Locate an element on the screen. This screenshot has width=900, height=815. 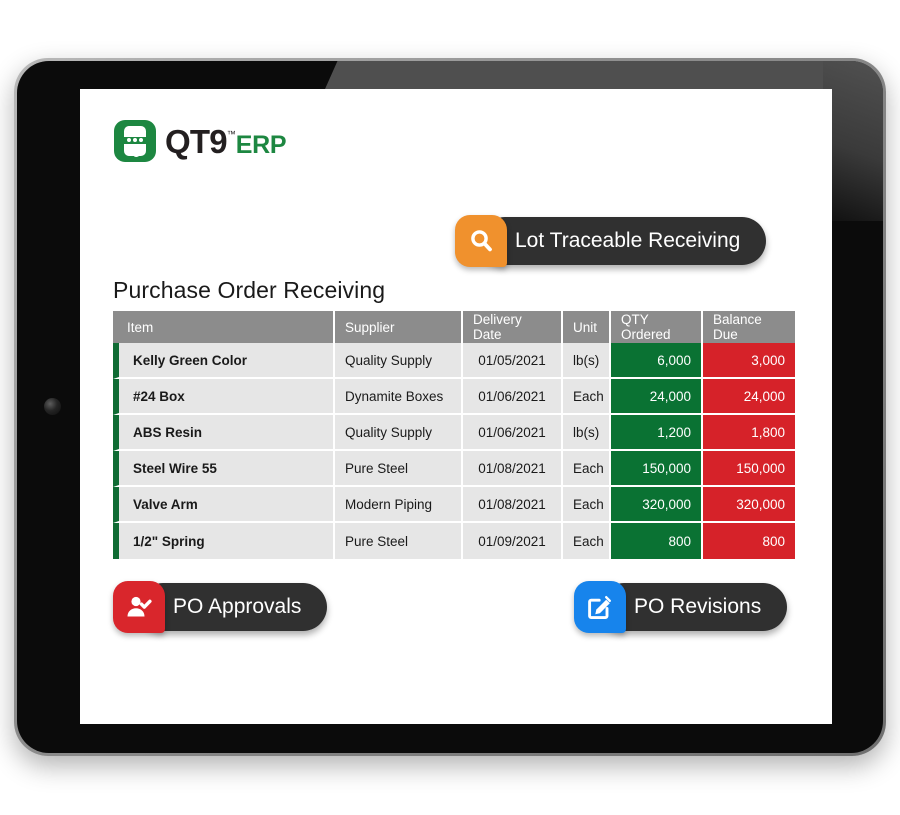
cell-delivery-date: 01/09/2021 is located at coordinates (513, 541).